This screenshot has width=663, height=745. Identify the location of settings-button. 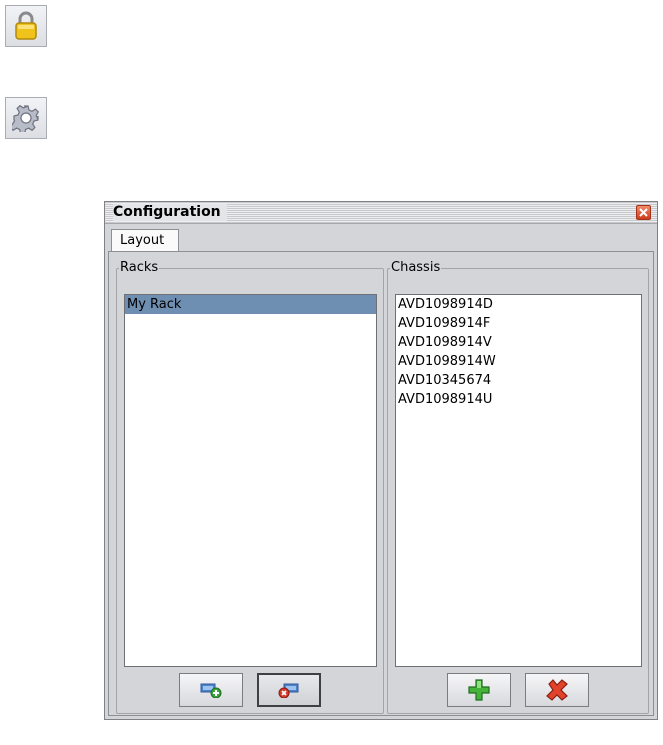
(26, 118).